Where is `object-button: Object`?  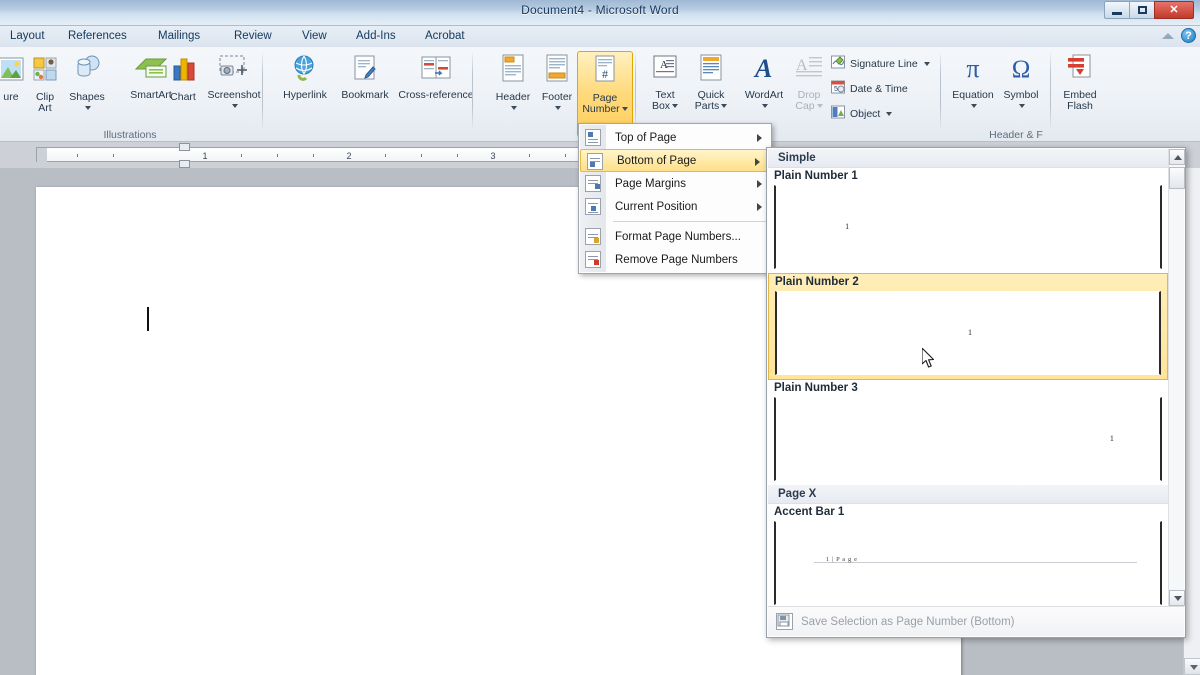
object-button: Object is located at coordinates (861, 113).